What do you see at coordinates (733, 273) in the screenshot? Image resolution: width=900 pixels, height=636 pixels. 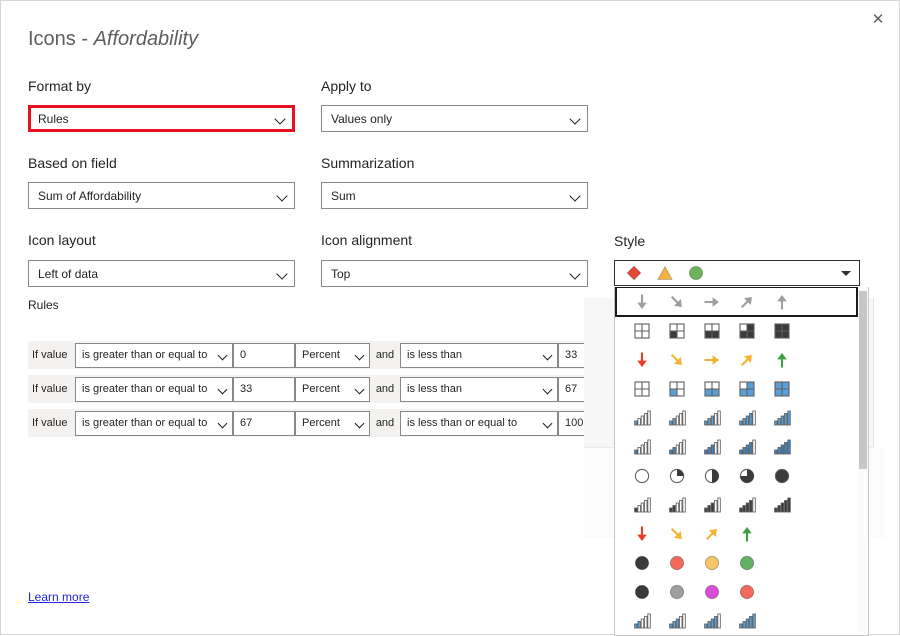 I see `style-selected-swatch` at bounding box center [733, 273].